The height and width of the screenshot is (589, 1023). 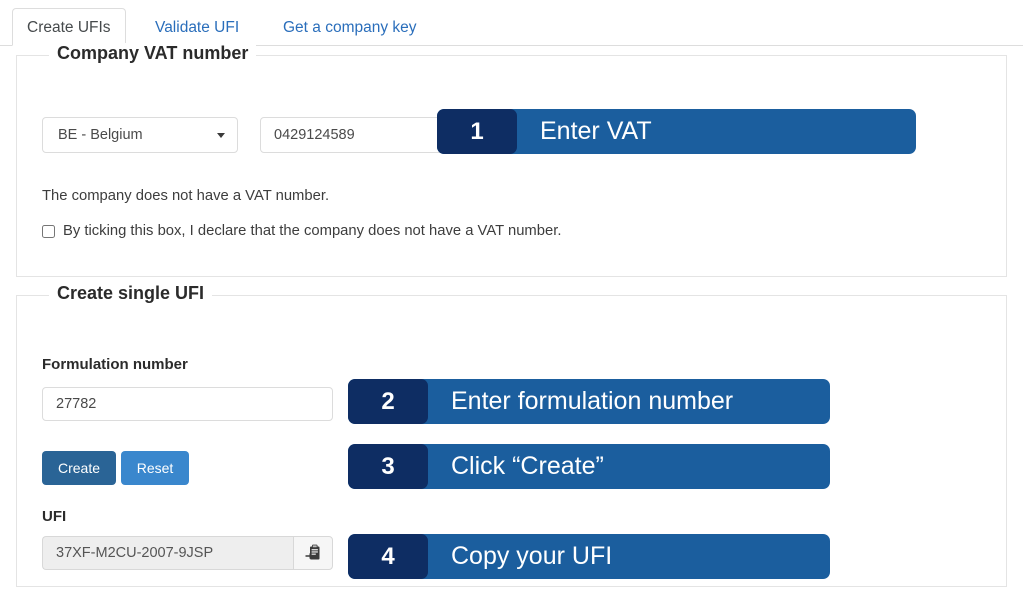 What do you see at coordinates (186, 196) in the screenshot?
I see `no-vat-description: The company does not have a VAT number.` at bounding box center [186, 196].